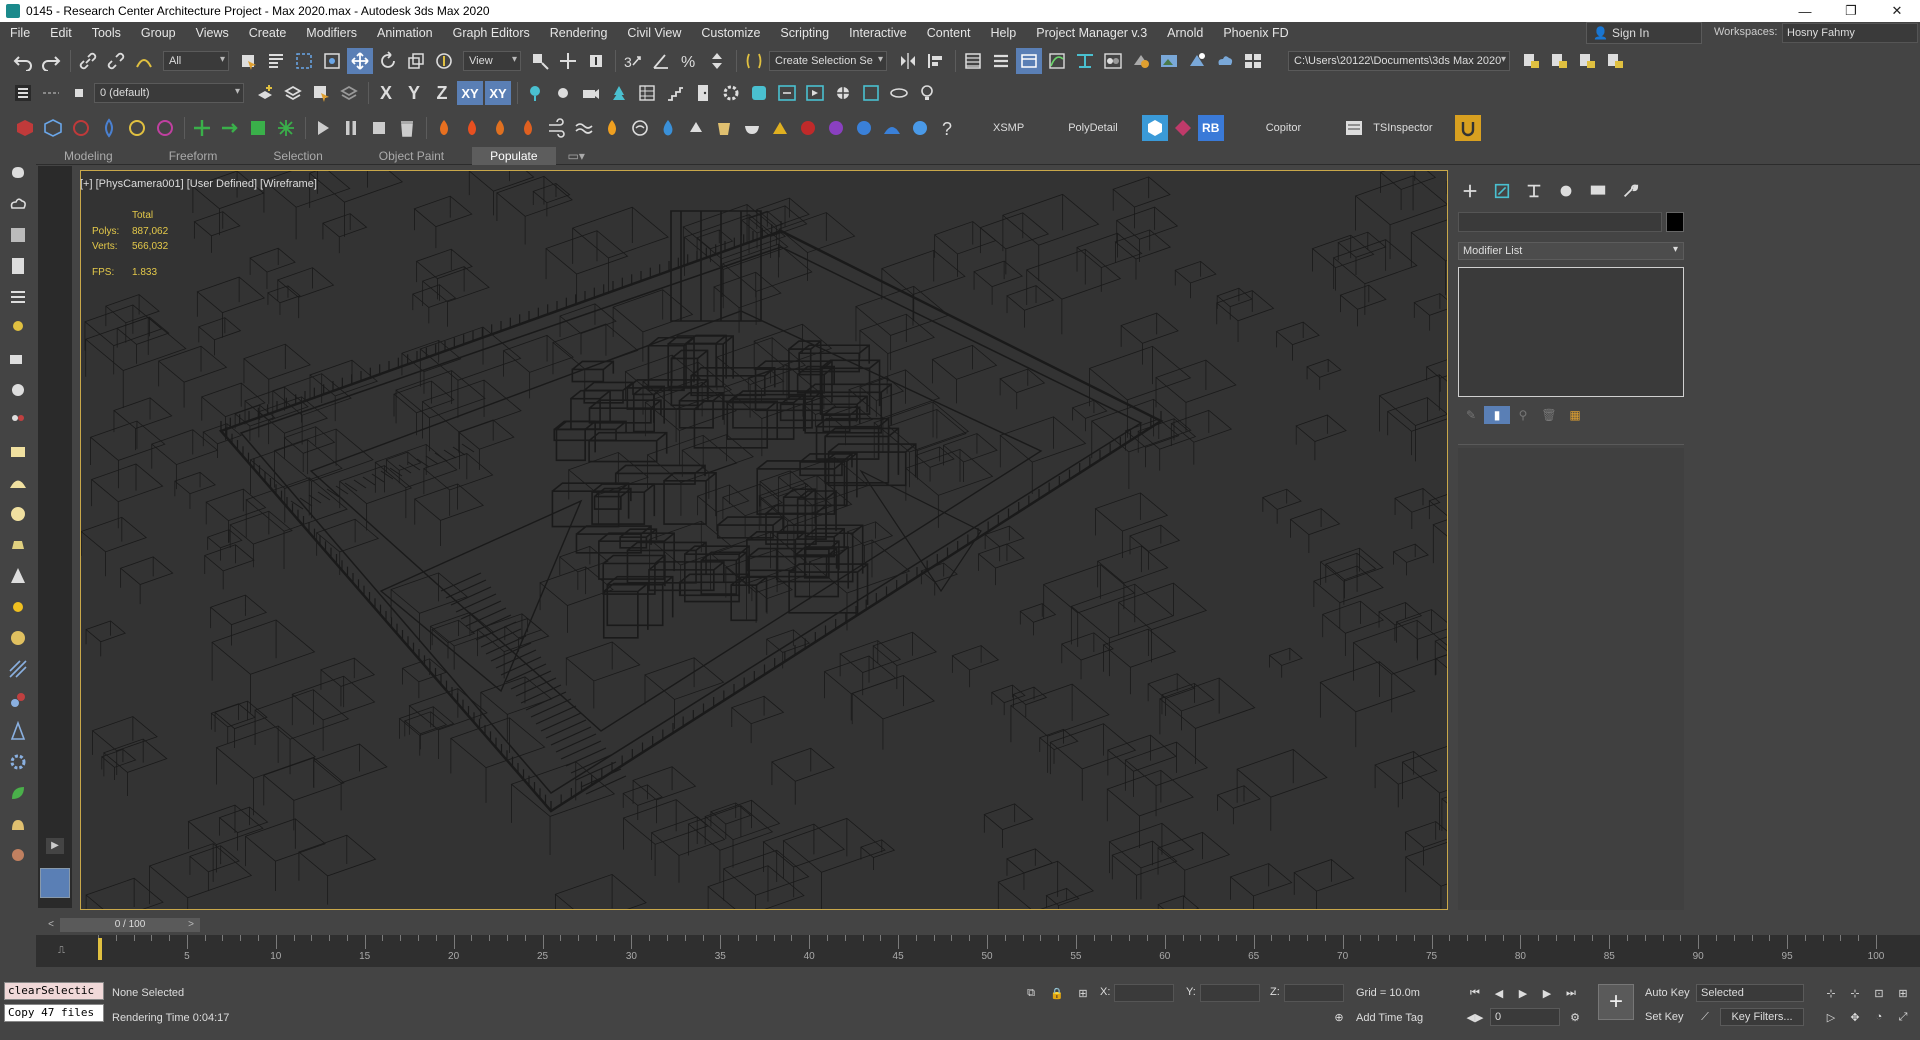  Describe the element at coordinates (1029, 61) in the screenshot. I see `toggle-ribbon-icon` at that location.